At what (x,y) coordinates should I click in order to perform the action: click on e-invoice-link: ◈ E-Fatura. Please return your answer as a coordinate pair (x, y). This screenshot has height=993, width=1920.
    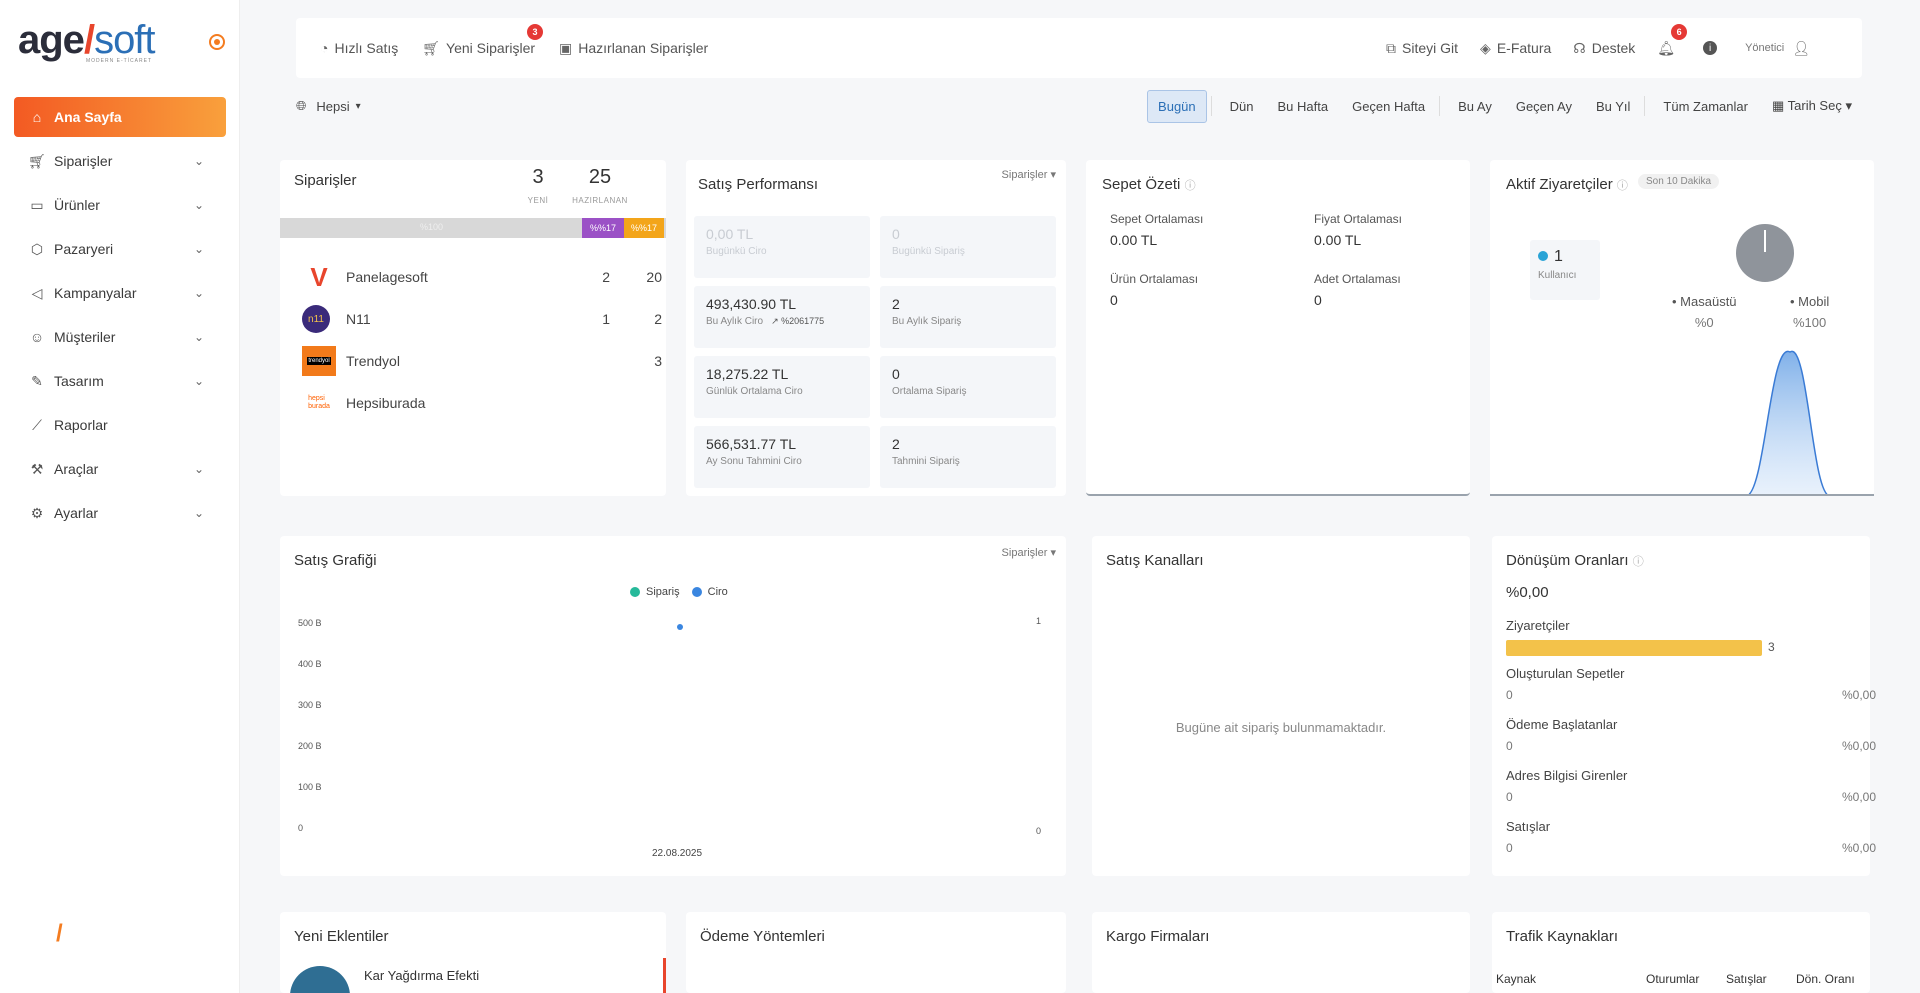
    Looking at the image, I should click on (1515, 48).